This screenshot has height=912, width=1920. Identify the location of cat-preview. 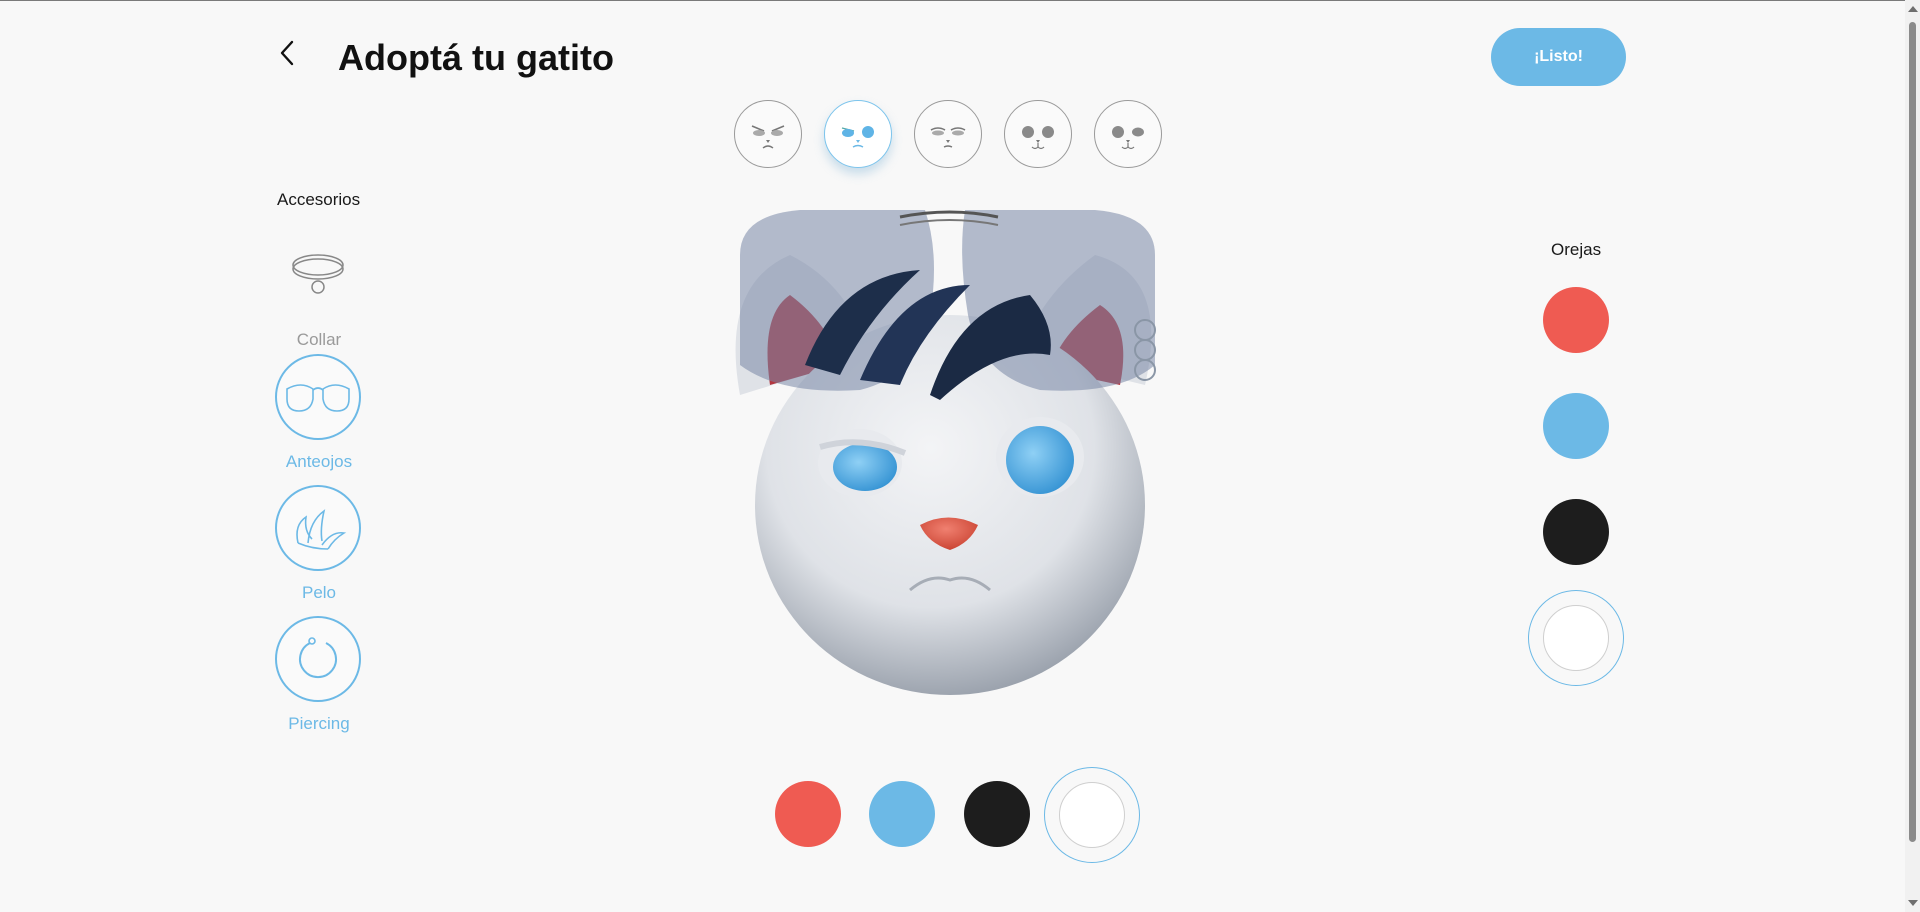
(950, 450).